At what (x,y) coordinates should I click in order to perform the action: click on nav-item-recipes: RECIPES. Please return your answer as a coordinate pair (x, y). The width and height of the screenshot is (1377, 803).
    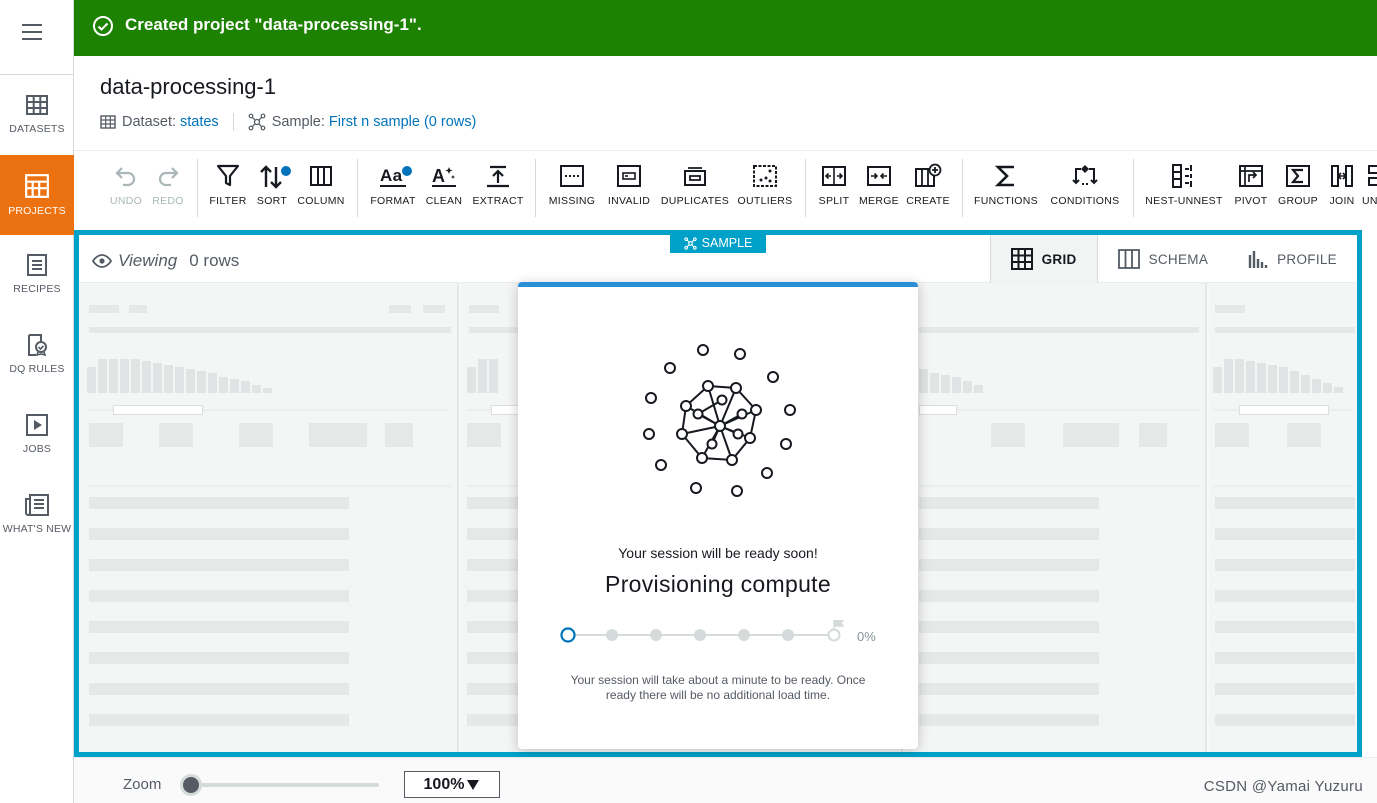
    Looking at the image, I should click on (37, 275).